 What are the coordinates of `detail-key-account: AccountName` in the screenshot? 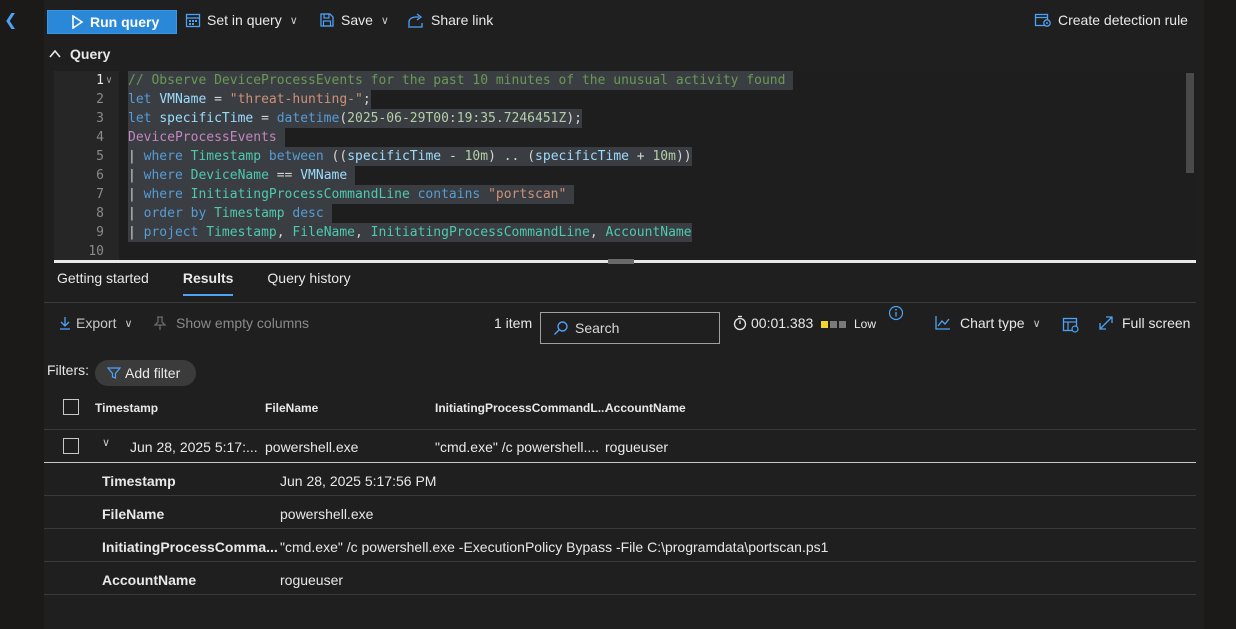 It's located at (149, 580).